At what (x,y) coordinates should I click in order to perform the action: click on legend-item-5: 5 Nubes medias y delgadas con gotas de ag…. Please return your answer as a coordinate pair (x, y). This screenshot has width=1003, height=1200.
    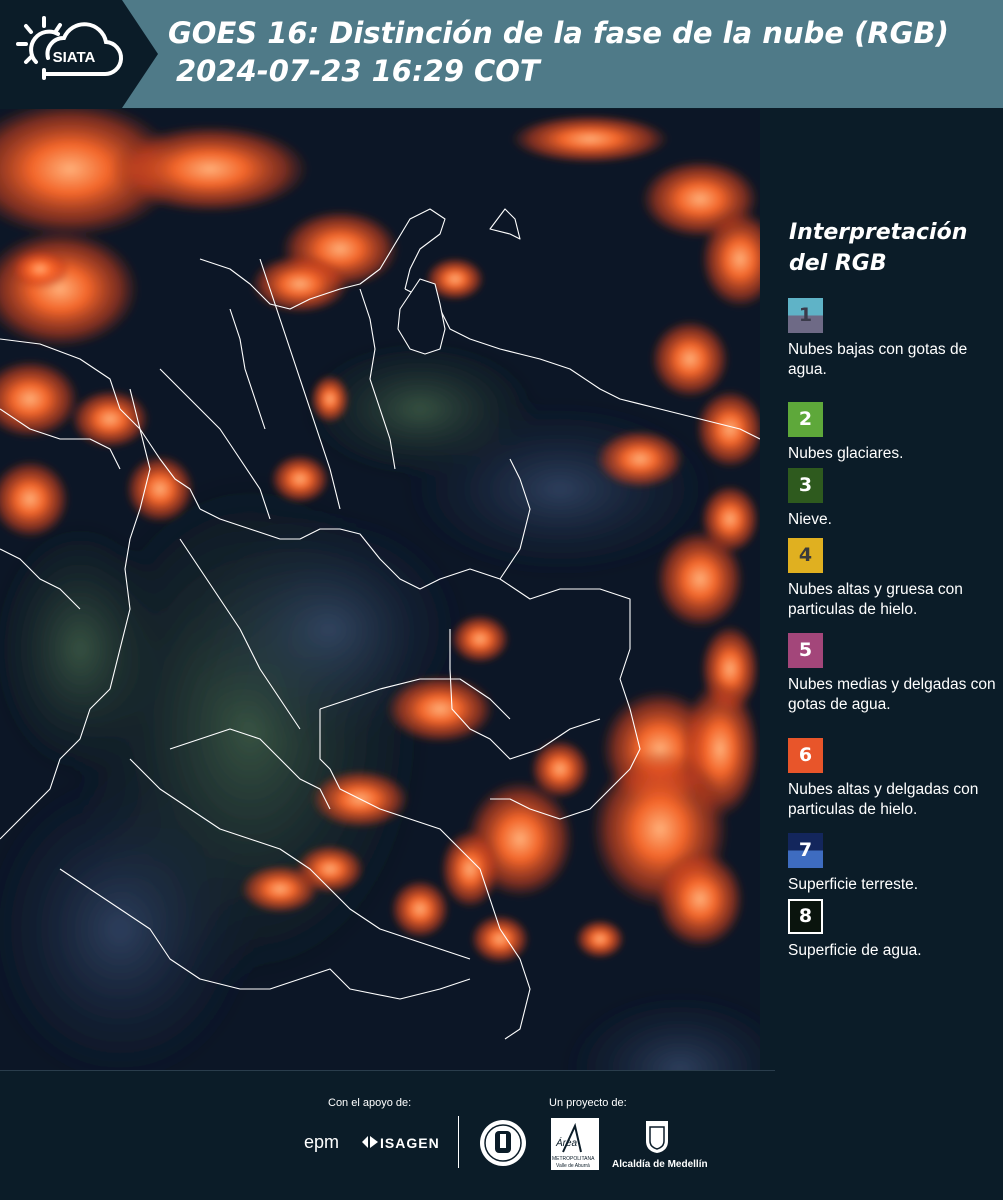
    Looking at the image, I should click on (894, 674).